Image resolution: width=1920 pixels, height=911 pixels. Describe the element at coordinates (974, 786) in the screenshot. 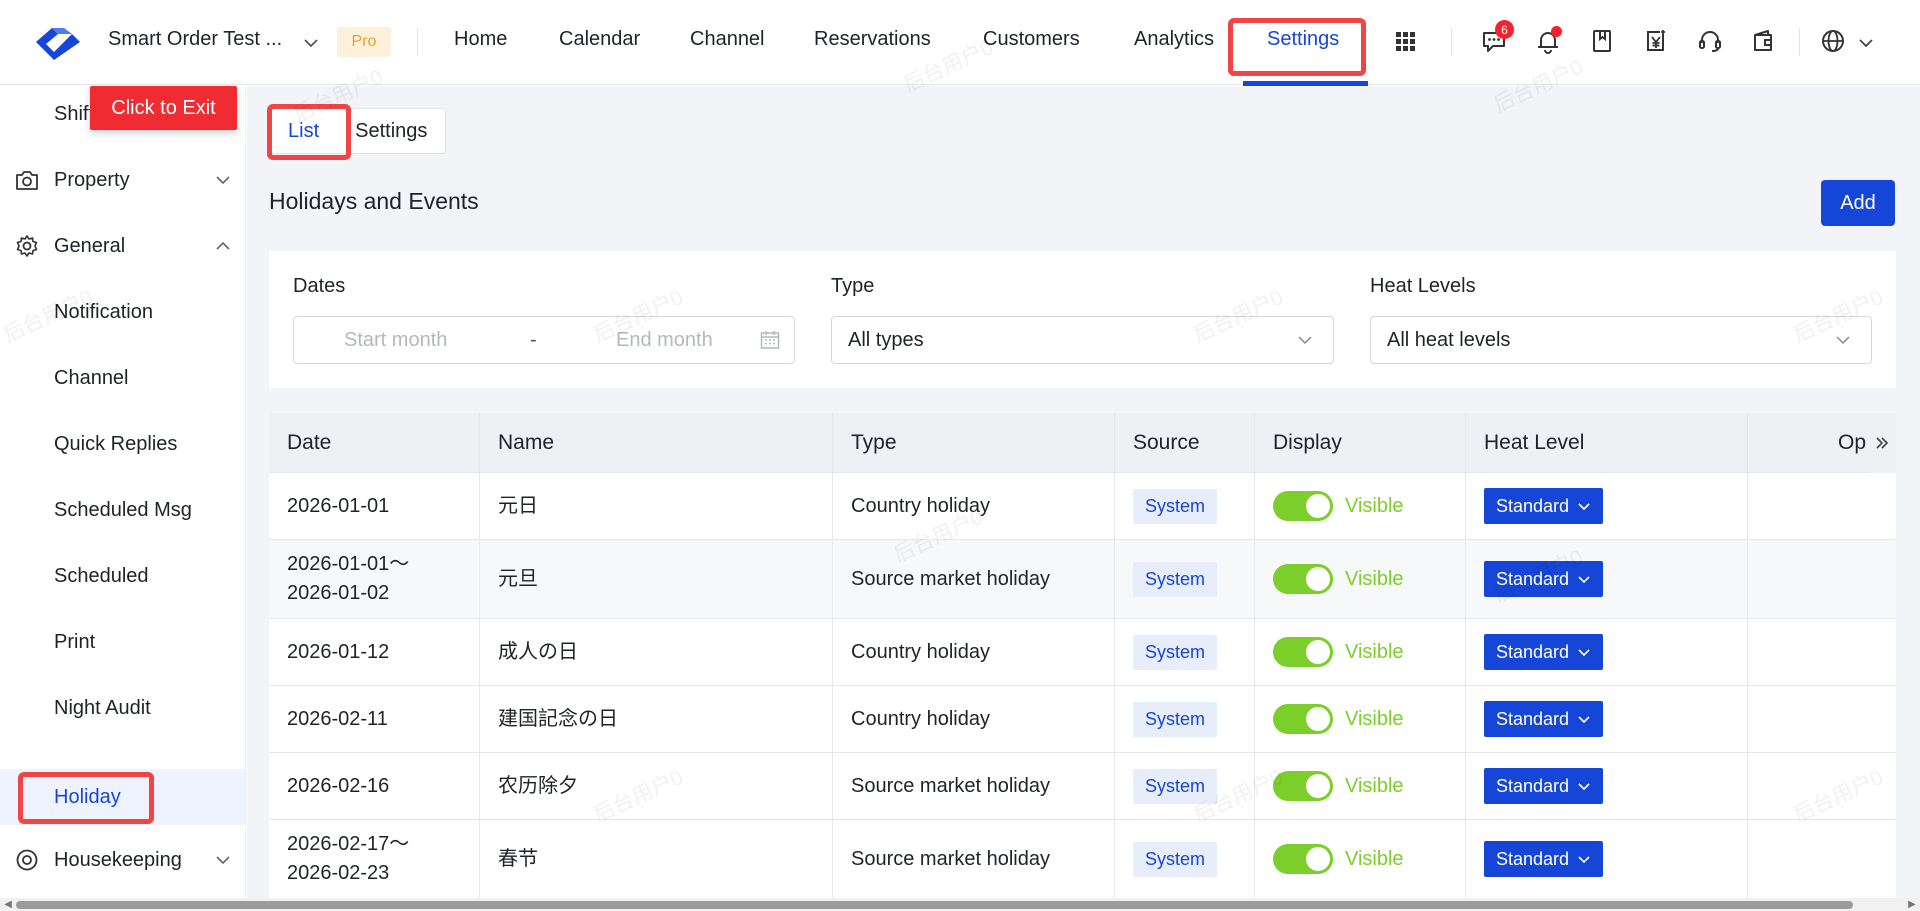

I see `cell-type: Source market holiday` at that location.